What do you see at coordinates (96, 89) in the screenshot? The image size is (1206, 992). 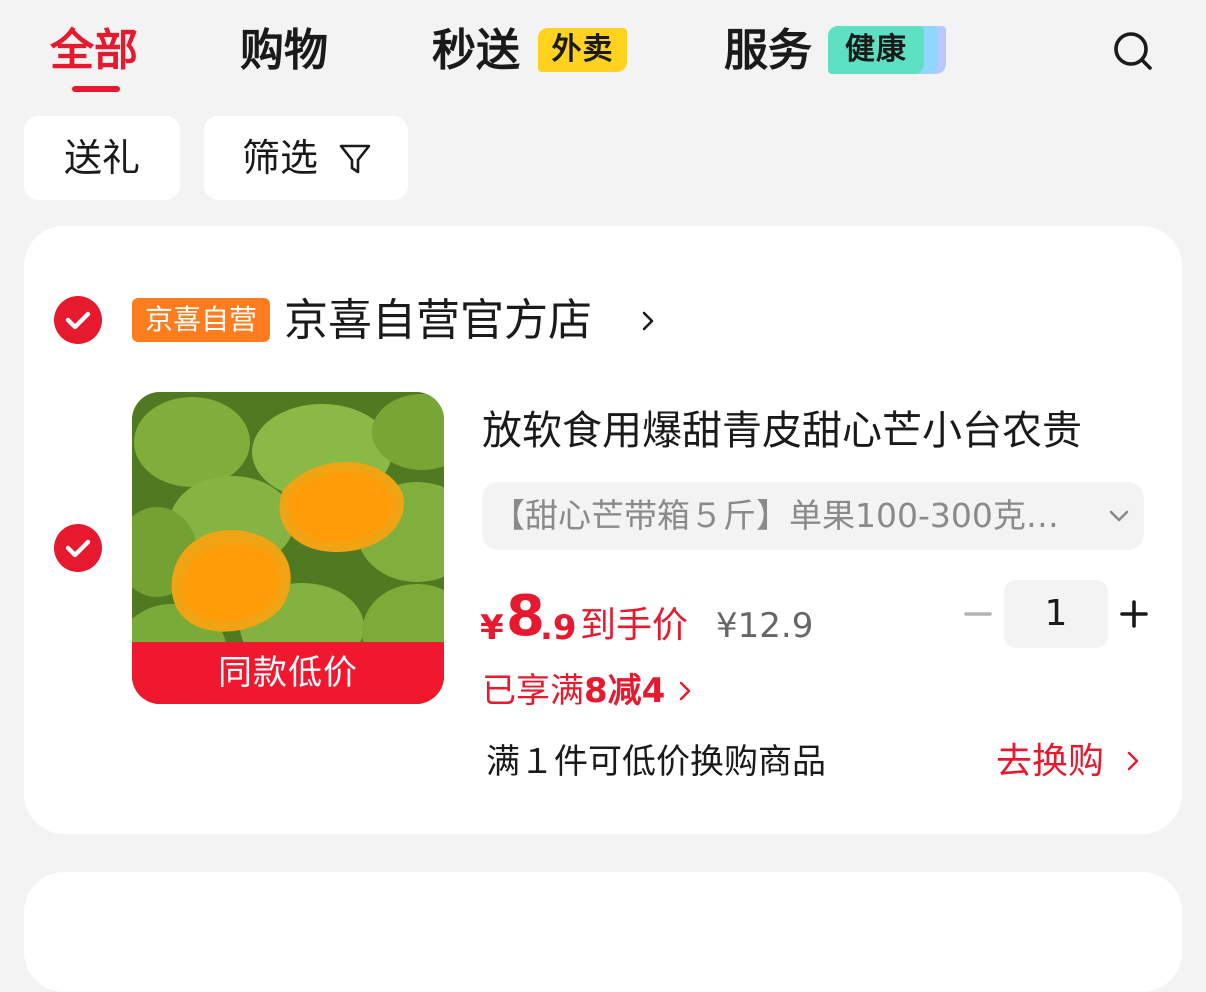 I see `active-tab-indicator` at bounding box center [96, 89].